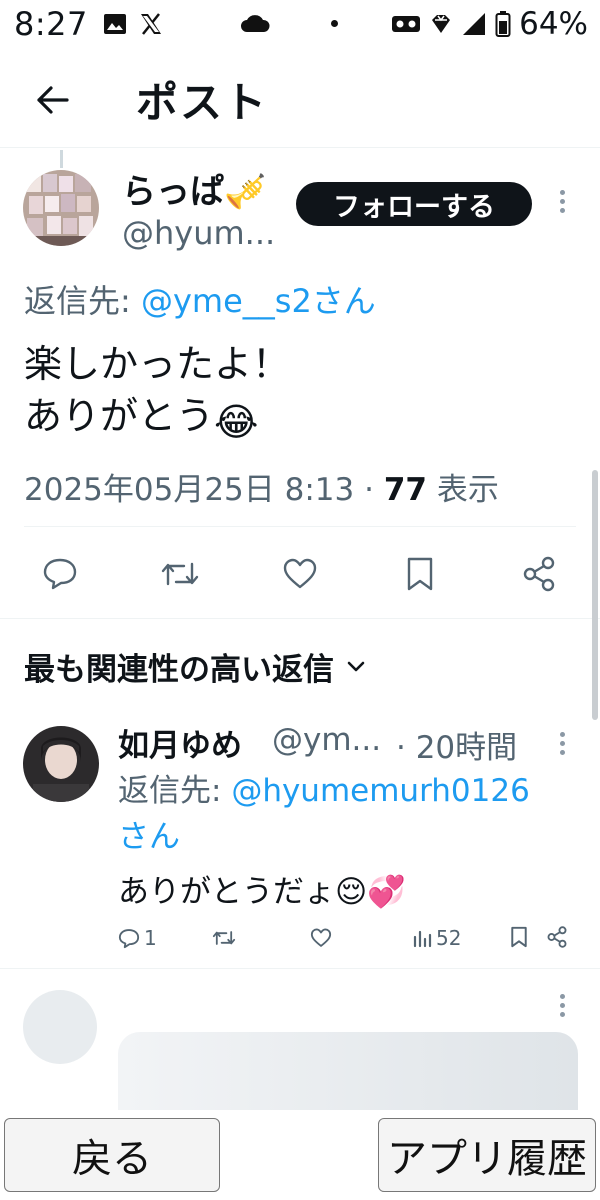 The width and height of the screenshot is (600, 1200). Describe the element at coordinates (595, 595) in the screenshot. I see `scrollbar` at that location.